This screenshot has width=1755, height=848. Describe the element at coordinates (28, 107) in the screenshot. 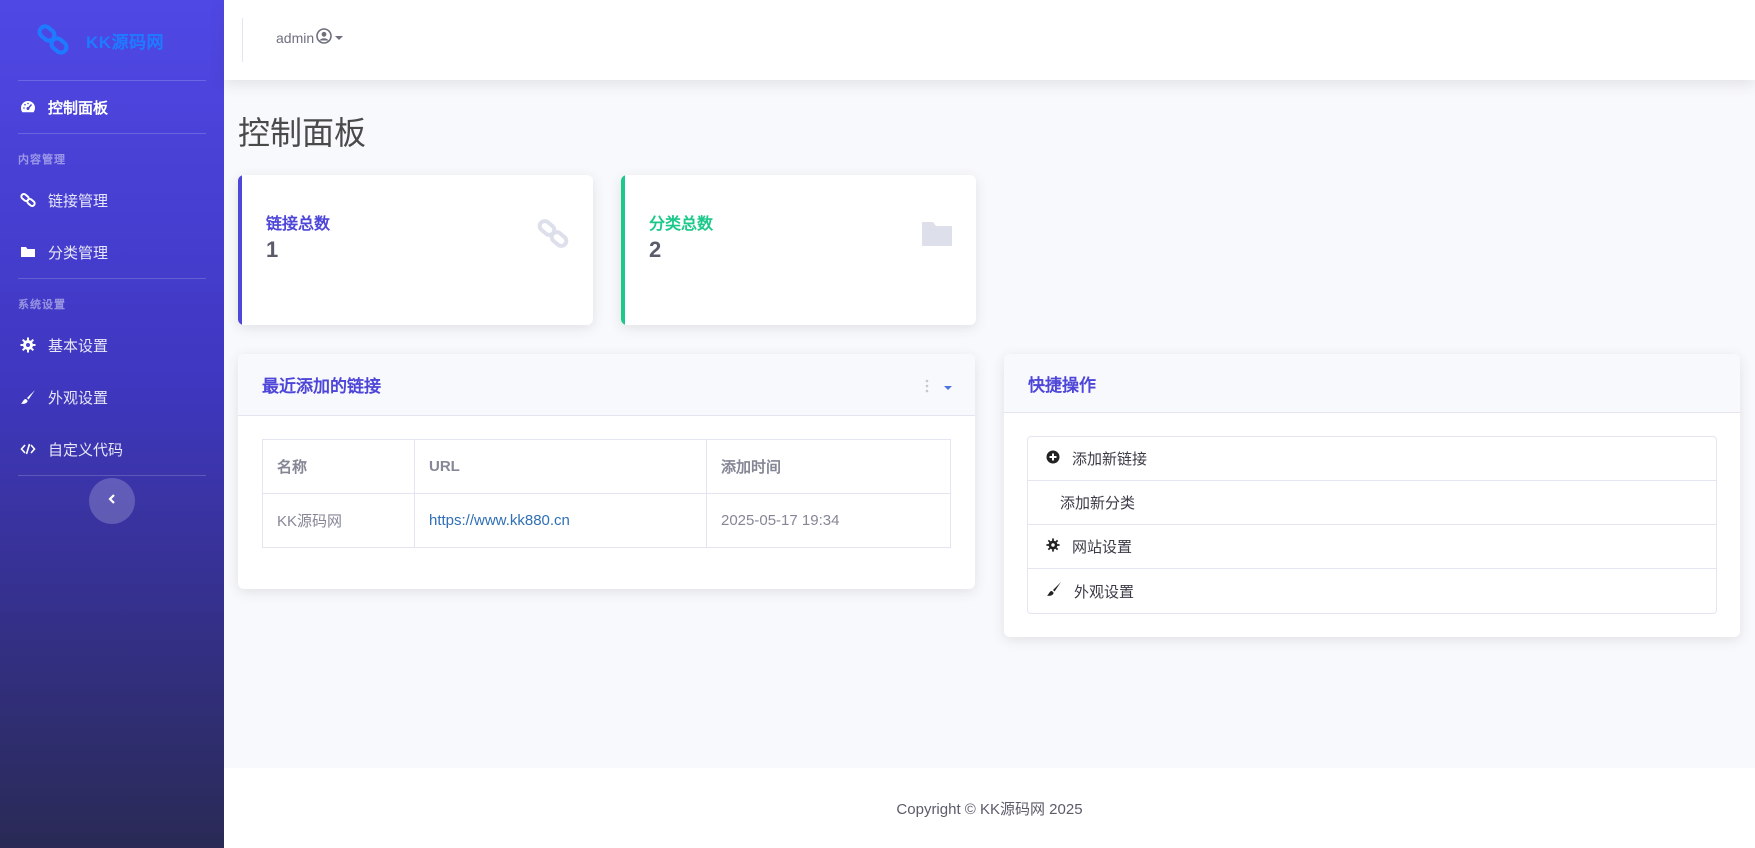

I see `tachometer-icon` at that location.